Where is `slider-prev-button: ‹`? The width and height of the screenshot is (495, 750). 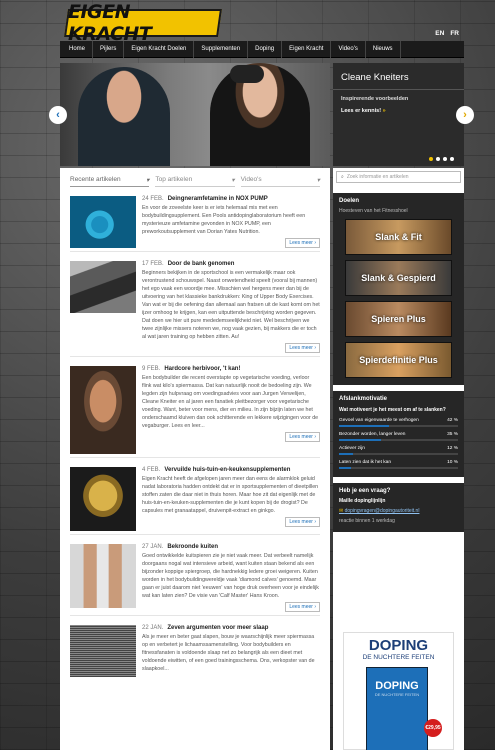 slider-prev-button: ‹ is located at coordinates (58, 115).